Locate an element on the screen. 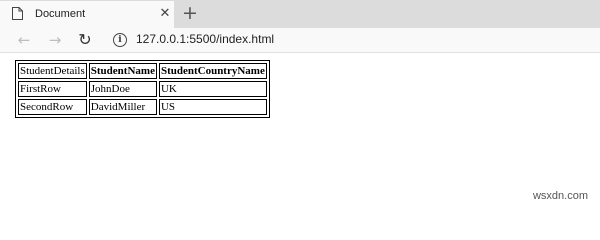 This screenshot has height=240, width=600. toolbar: ← → ↻ i 127.0.0.1:5500/index.html is located at coordinates (300, 40).